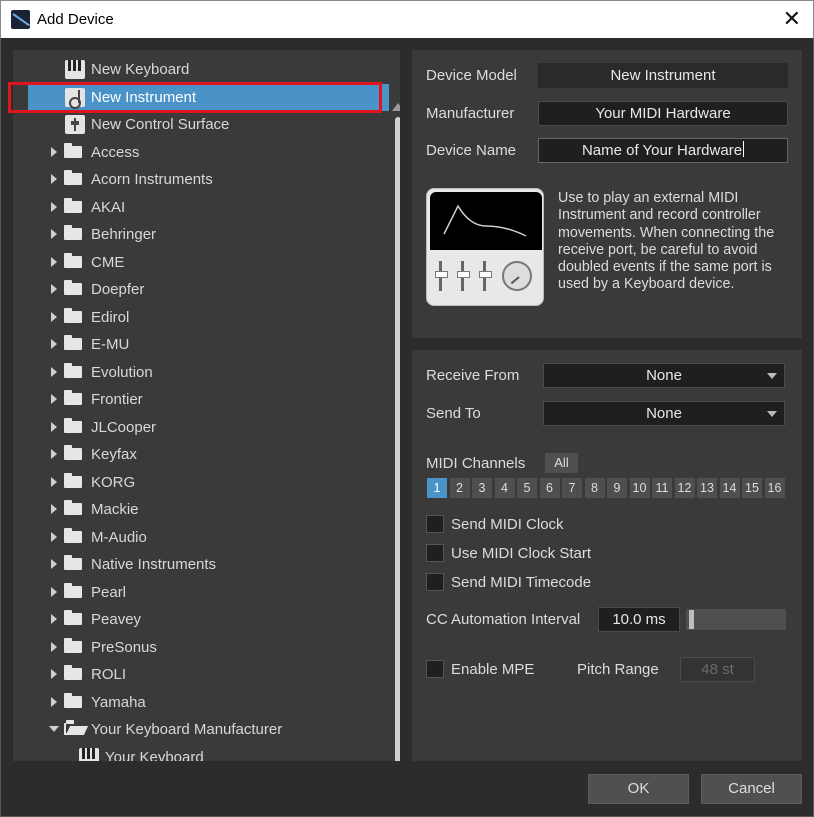 The width and height of the screenshot is (814, 817). What do you see at coordinates (196, 564) in the screenshot?
I see `tree-item: Native Instruments` at bounding box center [196, 564].